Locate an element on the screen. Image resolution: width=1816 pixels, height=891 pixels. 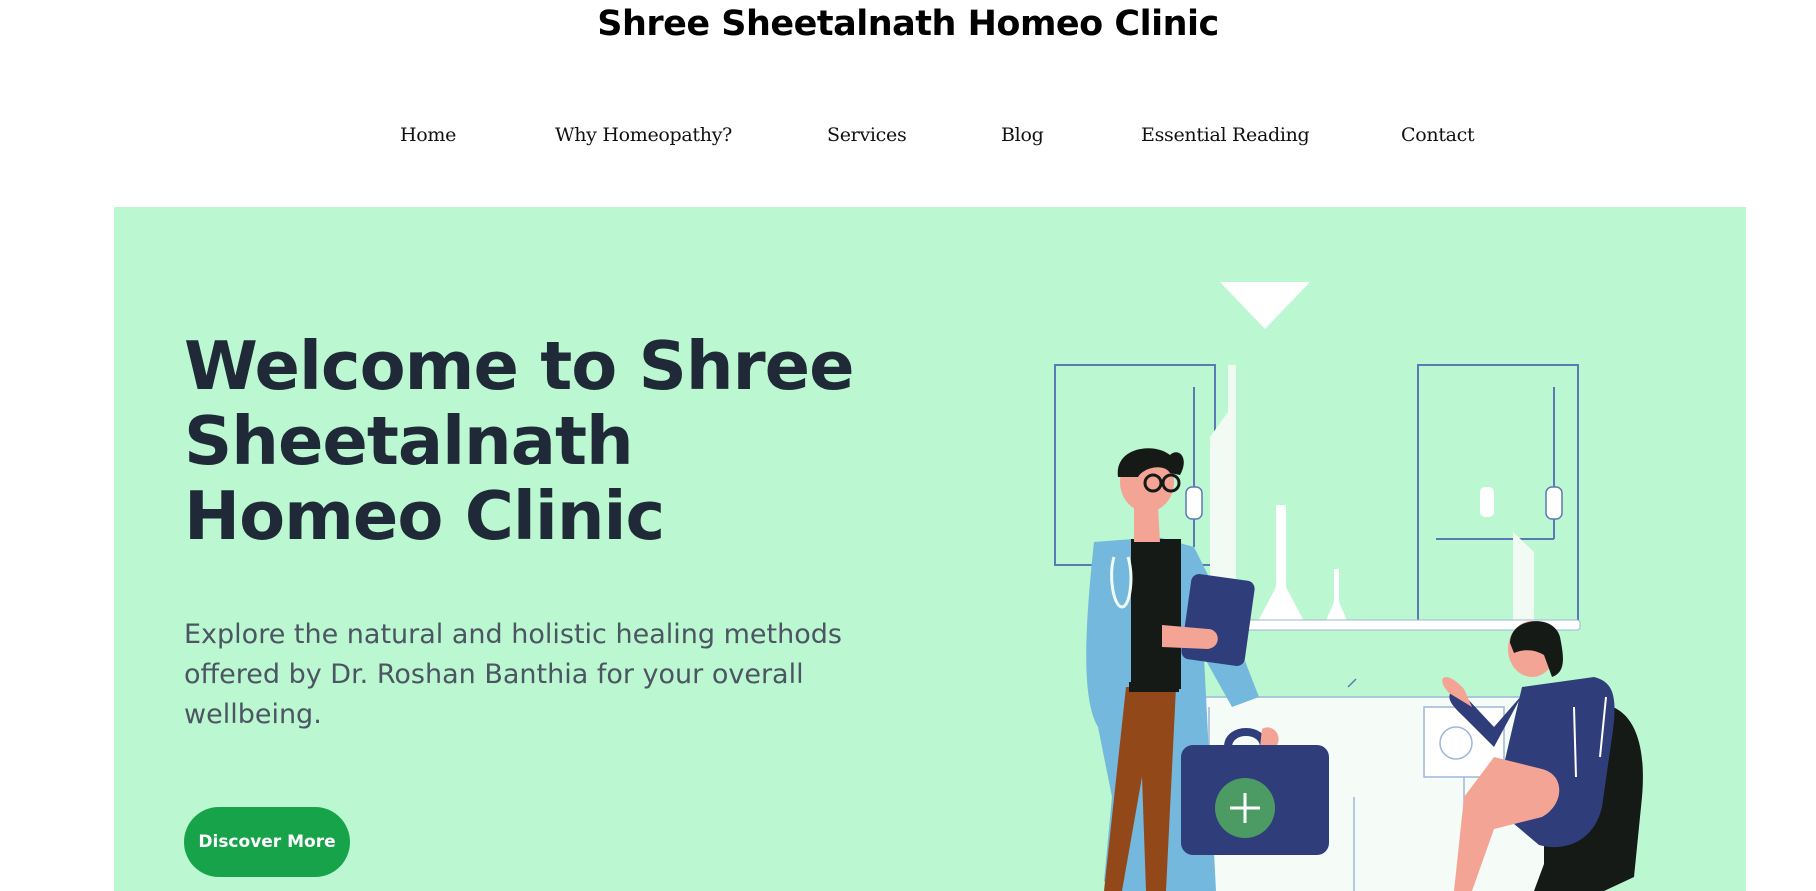
nav-item-contact: Contact is located at coordinates (1438, 135).